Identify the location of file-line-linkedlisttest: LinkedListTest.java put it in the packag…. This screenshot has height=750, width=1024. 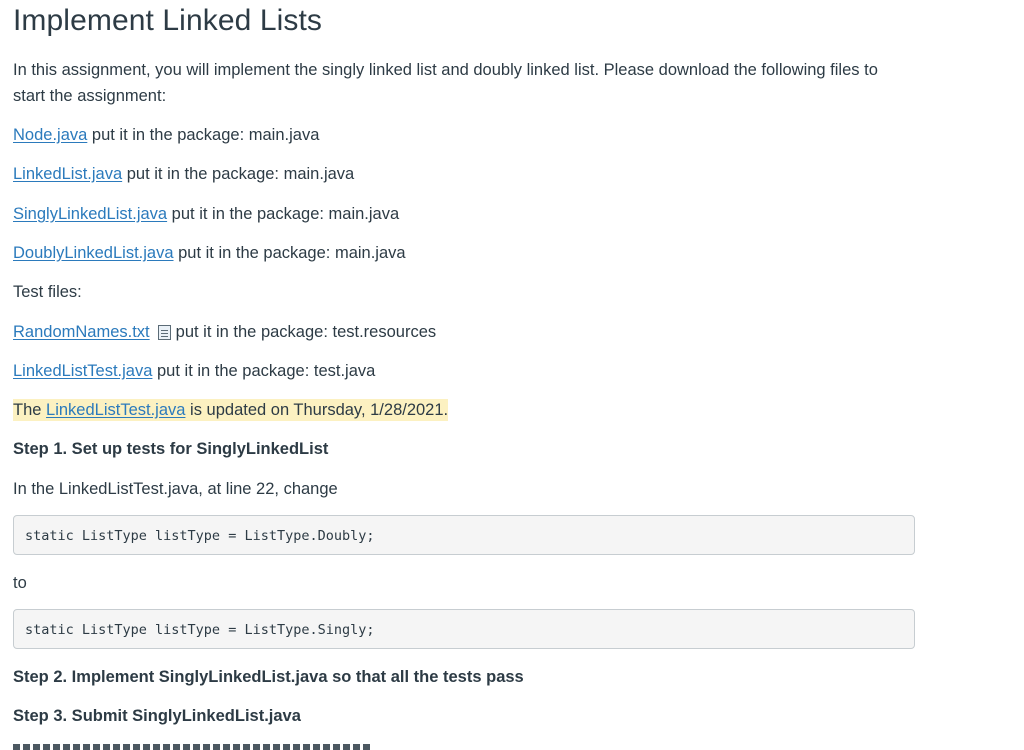
(194, 371).